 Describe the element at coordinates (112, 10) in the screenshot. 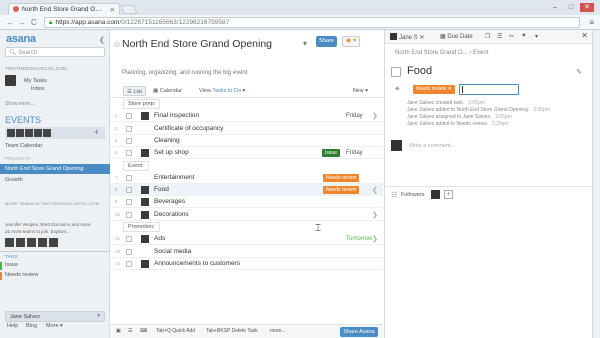

I see `tab-close-icon: ✕` at that location.